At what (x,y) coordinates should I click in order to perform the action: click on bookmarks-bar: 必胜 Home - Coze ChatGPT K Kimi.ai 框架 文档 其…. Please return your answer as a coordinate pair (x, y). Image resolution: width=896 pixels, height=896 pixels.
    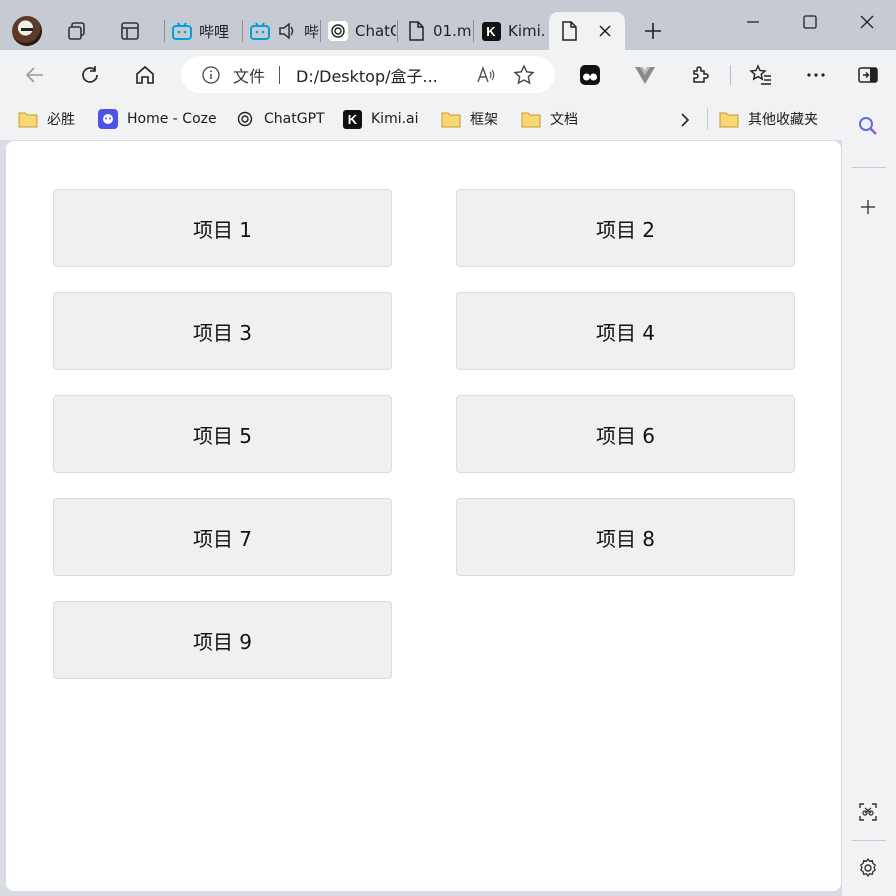
    Looking at the image, I should click on (421, 120).